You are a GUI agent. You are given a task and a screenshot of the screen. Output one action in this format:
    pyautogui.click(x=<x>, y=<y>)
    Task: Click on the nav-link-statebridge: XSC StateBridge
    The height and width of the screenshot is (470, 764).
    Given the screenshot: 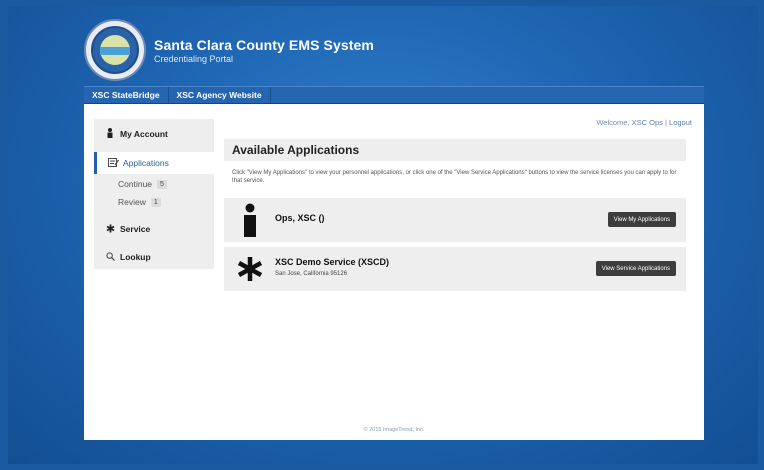 What is the action you would take?
    pyautogui.click(x=126, y=95)
    